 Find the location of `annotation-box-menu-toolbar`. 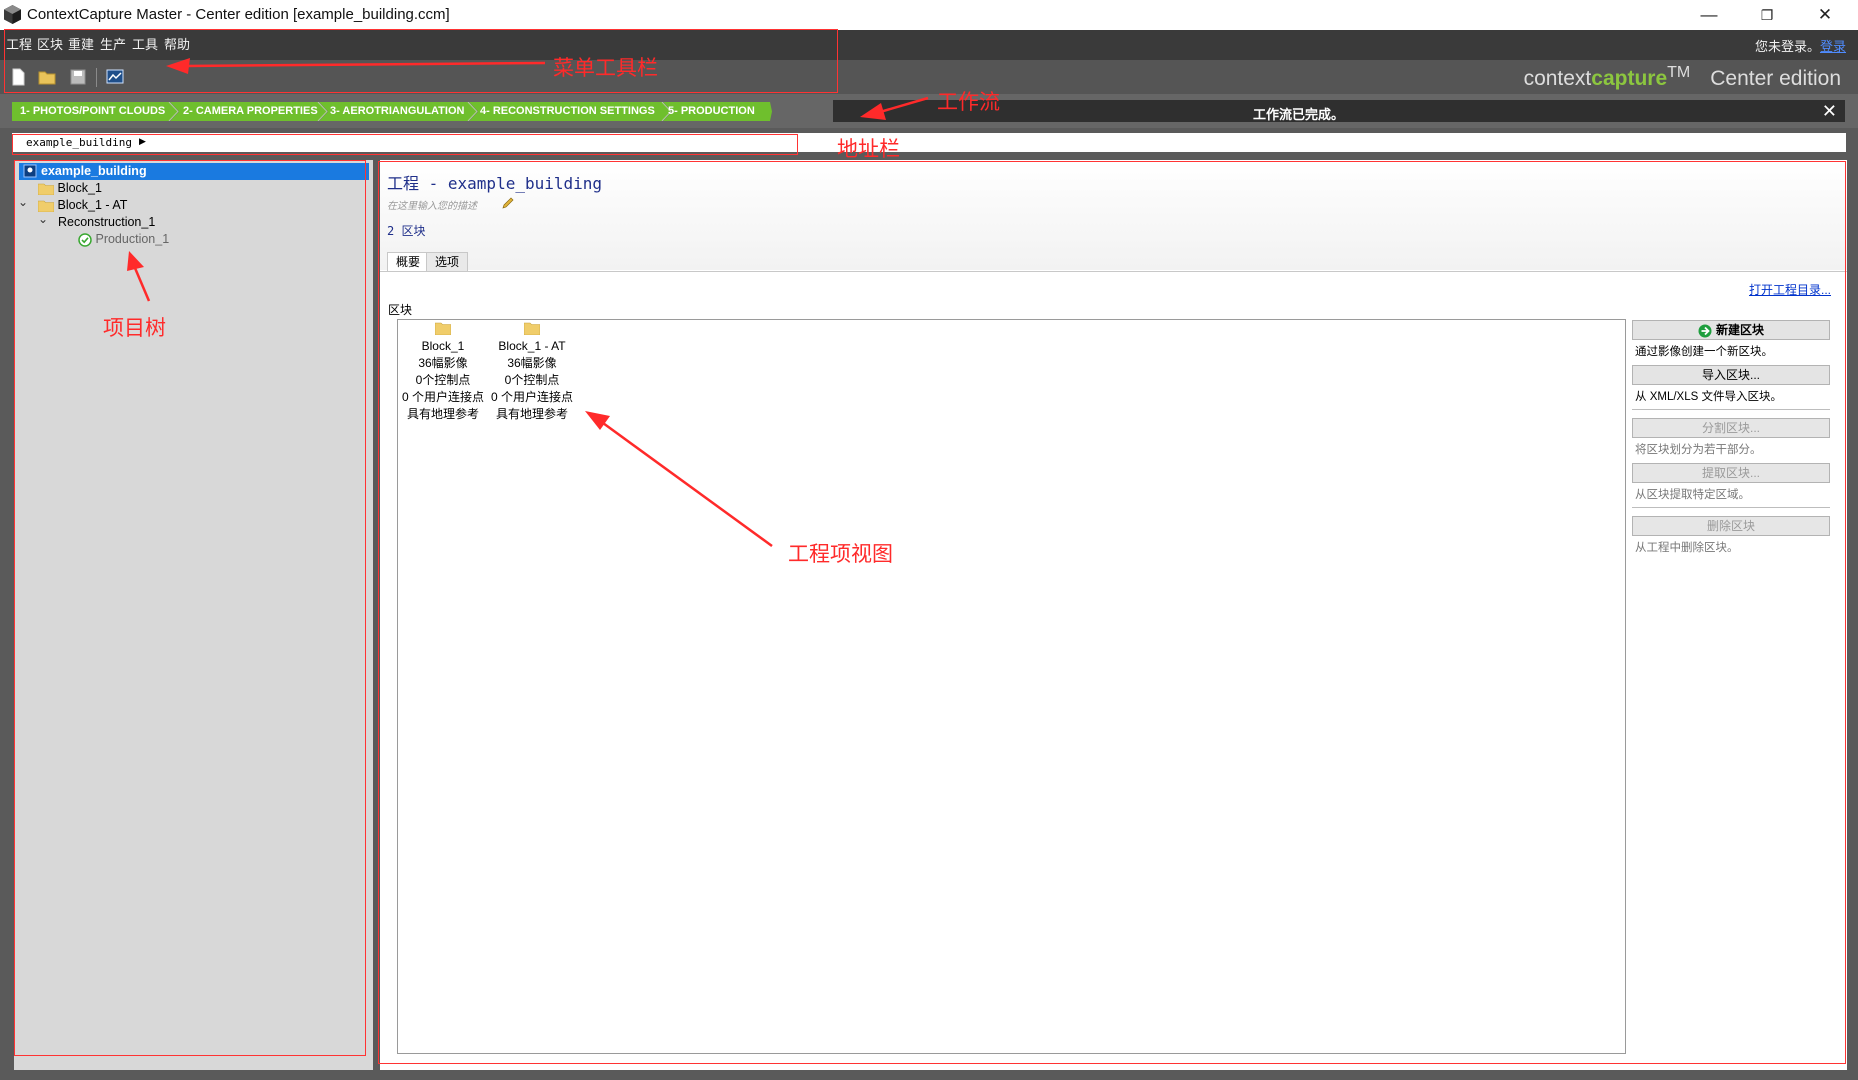

annotation-box-menu-toolbar is located at coordinates (421, 61).